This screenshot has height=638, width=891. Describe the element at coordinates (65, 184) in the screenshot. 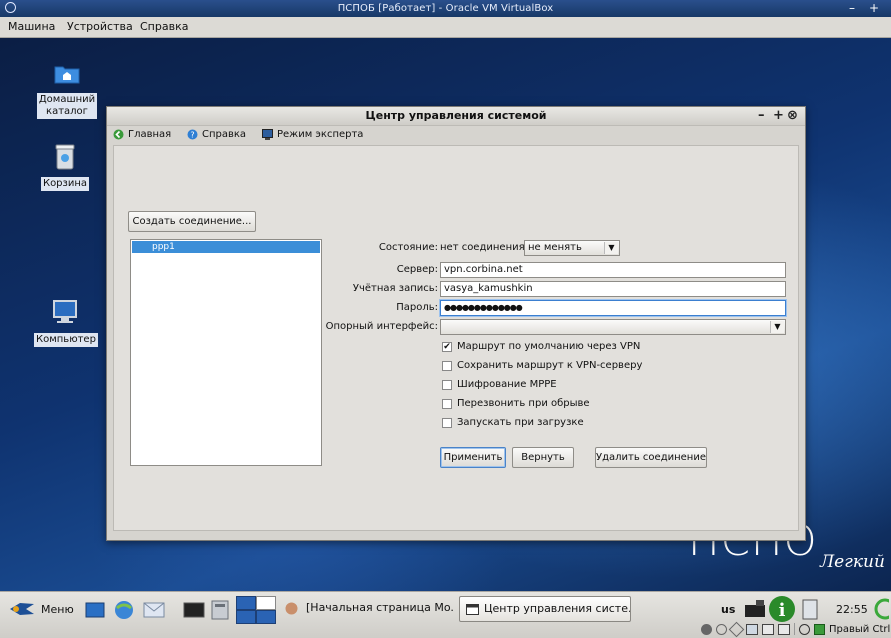

I see `desktop-icon-trash-label: Корзина` at that location.